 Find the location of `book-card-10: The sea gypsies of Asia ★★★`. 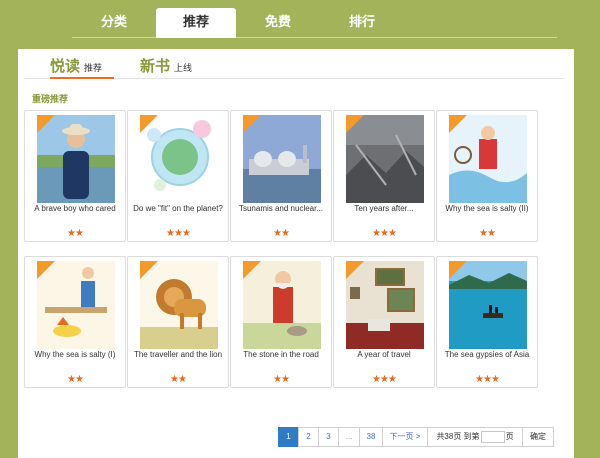

book-card-10: The sea gypsies of Asia ★★★ is located at coordinates (487, 322).